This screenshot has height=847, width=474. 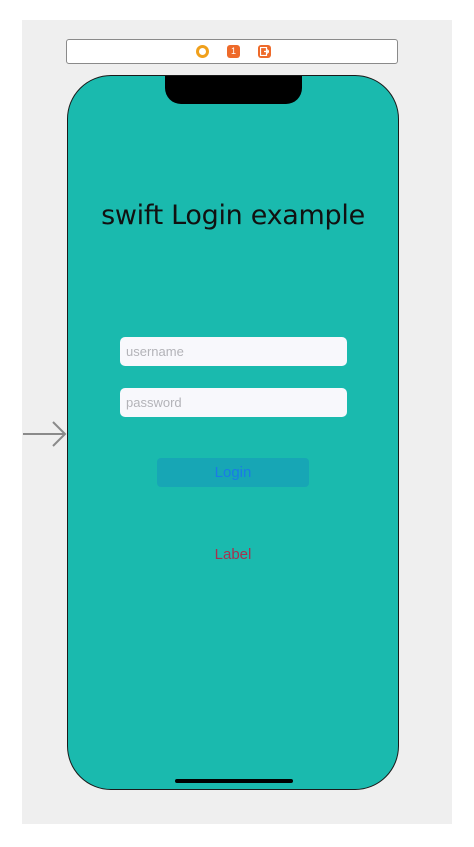 I want to click on notch, so click(x=233, y=90).